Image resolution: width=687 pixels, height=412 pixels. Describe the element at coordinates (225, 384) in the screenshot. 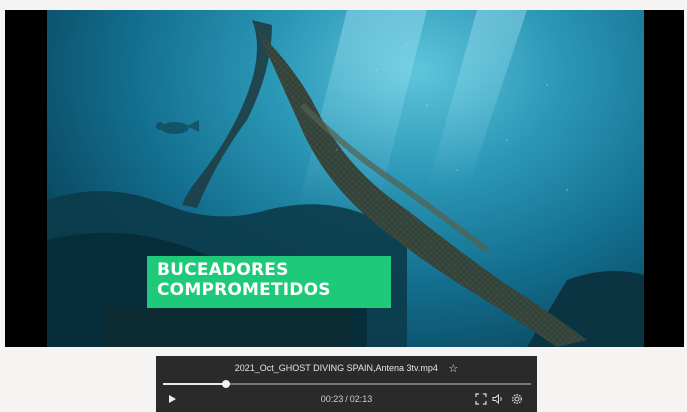

I see `progress-handle` at that location.